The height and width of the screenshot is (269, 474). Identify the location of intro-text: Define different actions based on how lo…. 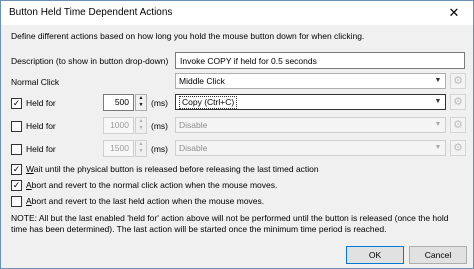
(188, 36).